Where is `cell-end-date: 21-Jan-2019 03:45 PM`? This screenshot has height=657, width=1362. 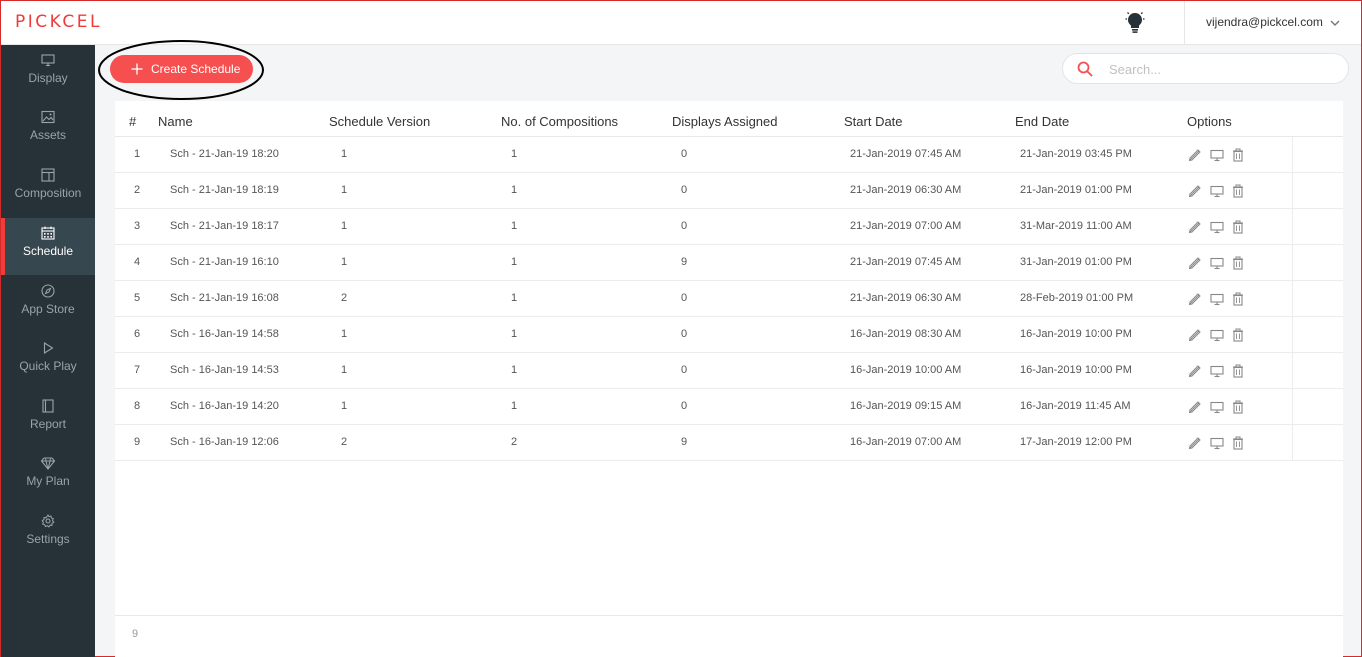 cell-end-date: 21-Jan-2019 03:45 PM is located at coordinates (1076, 154).